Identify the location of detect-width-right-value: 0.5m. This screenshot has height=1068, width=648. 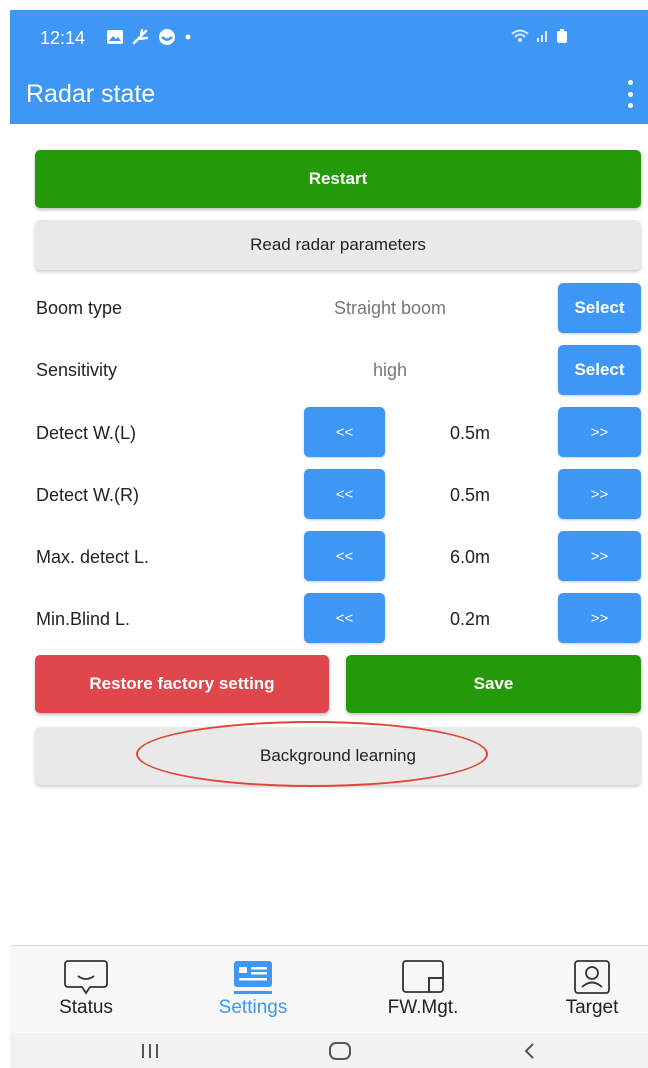
(470, 495).